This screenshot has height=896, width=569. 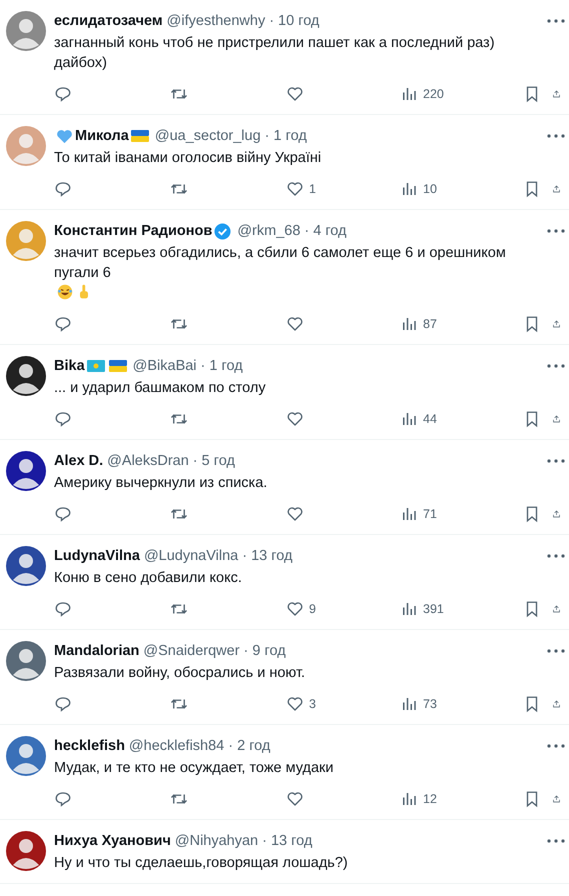 I want to click on like-count: 9, so click(x=312, y=609).